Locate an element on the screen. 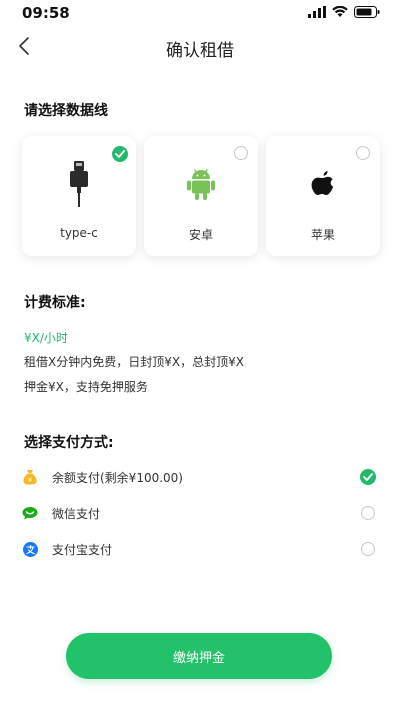 The image size is (400, 711). alipay-icon is located at coordinates (30, 549).